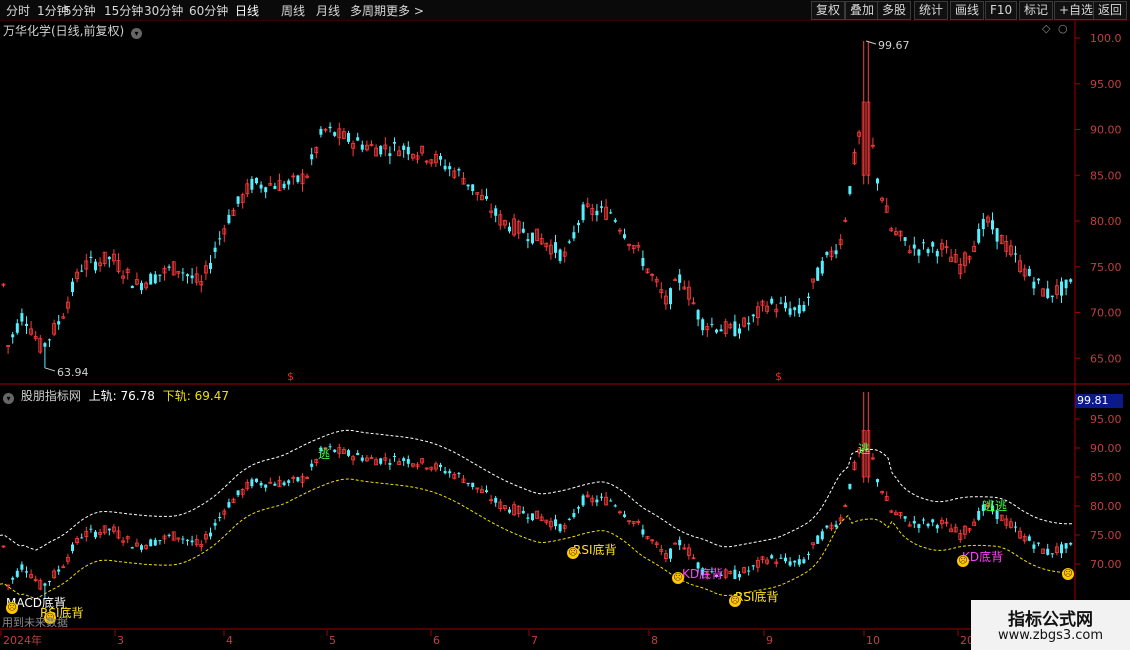 The image size is (1130, 650). Describe the element at coordinates (703, 574) in the screenshot. I see `signal-kd1: KD底背` at that location.